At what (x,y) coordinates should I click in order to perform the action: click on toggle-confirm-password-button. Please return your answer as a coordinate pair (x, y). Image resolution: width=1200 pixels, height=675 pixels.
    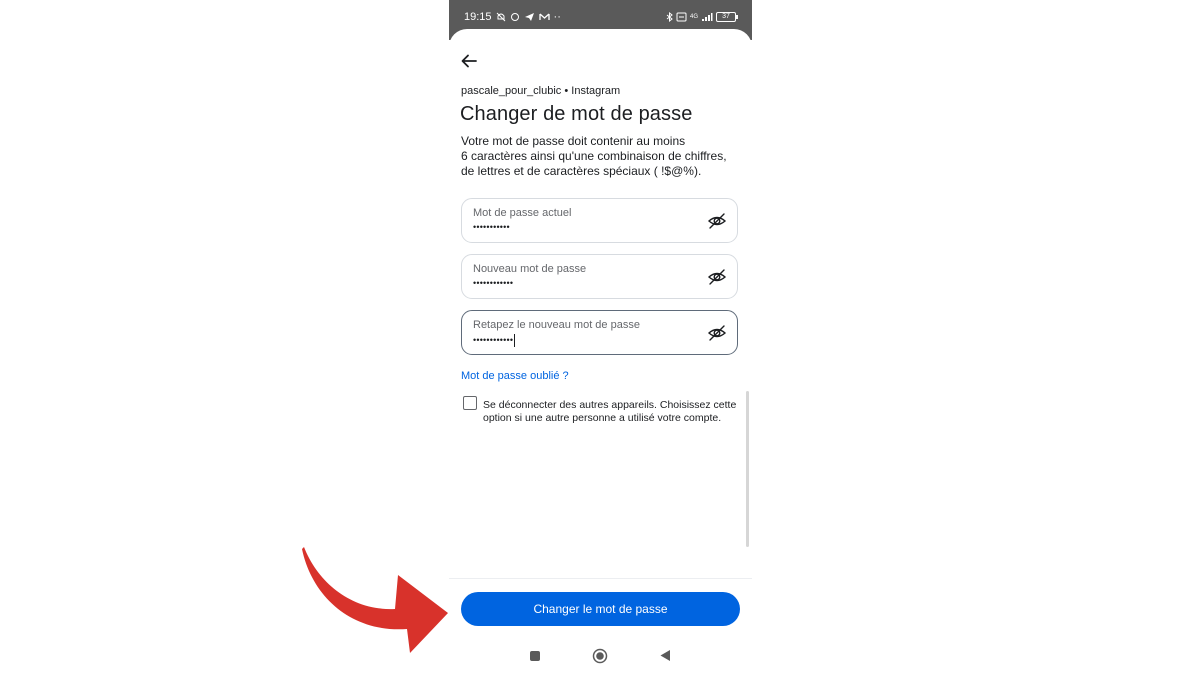
    Looking at the image, I should click on (717, 333).